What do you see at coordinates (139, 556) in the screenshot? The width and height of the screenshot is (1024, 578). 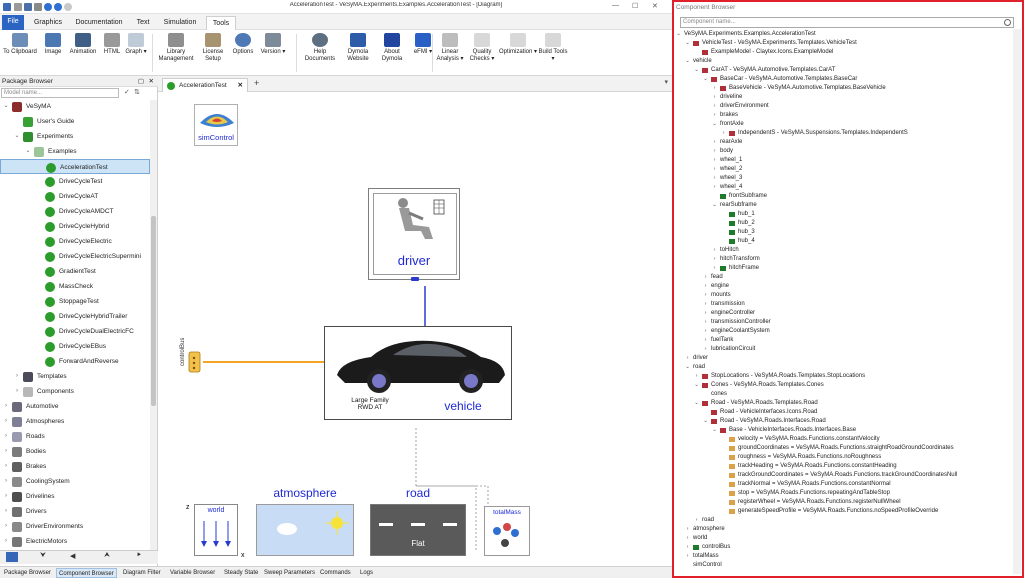 I see `nav-right-icon: ⯈` at bounding box center [139, 556].